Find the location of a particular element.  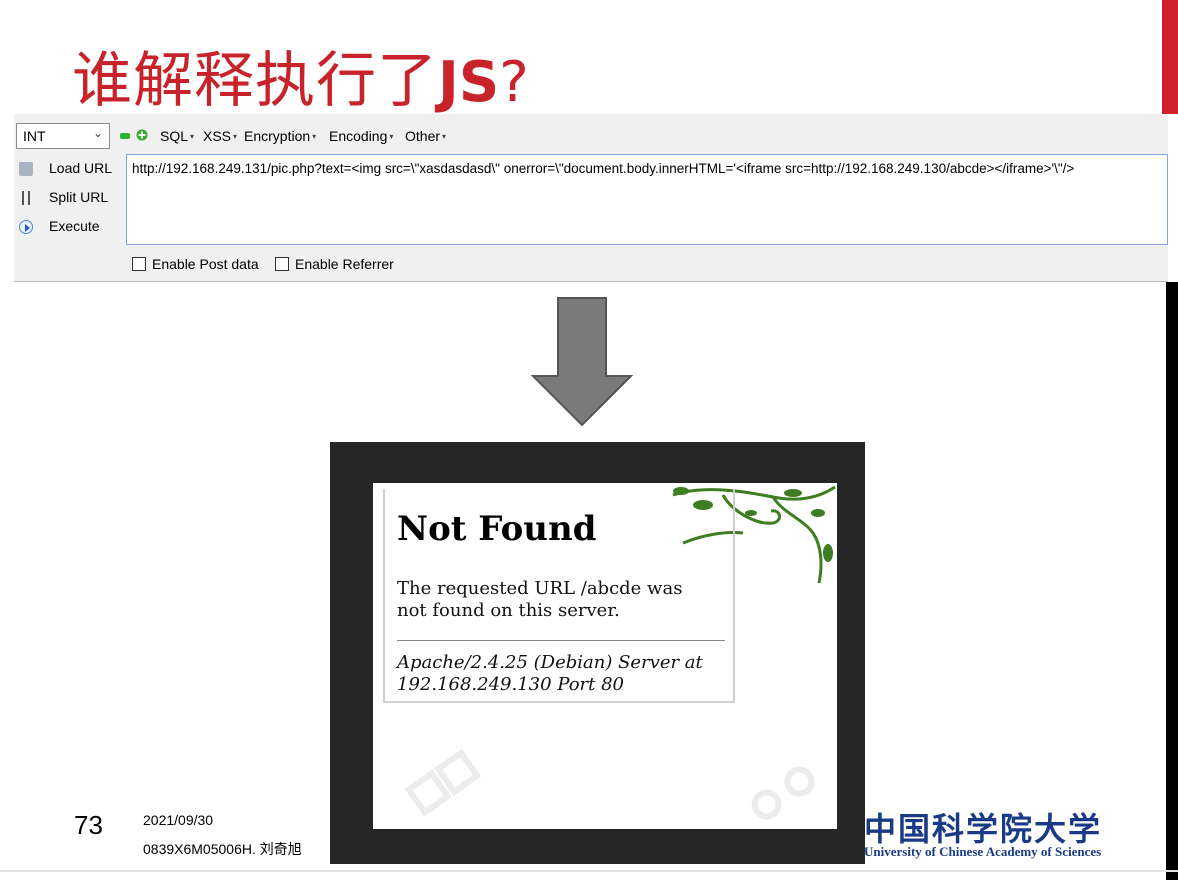

menu-other: Other ▾ is located at coordinates (425, 136).